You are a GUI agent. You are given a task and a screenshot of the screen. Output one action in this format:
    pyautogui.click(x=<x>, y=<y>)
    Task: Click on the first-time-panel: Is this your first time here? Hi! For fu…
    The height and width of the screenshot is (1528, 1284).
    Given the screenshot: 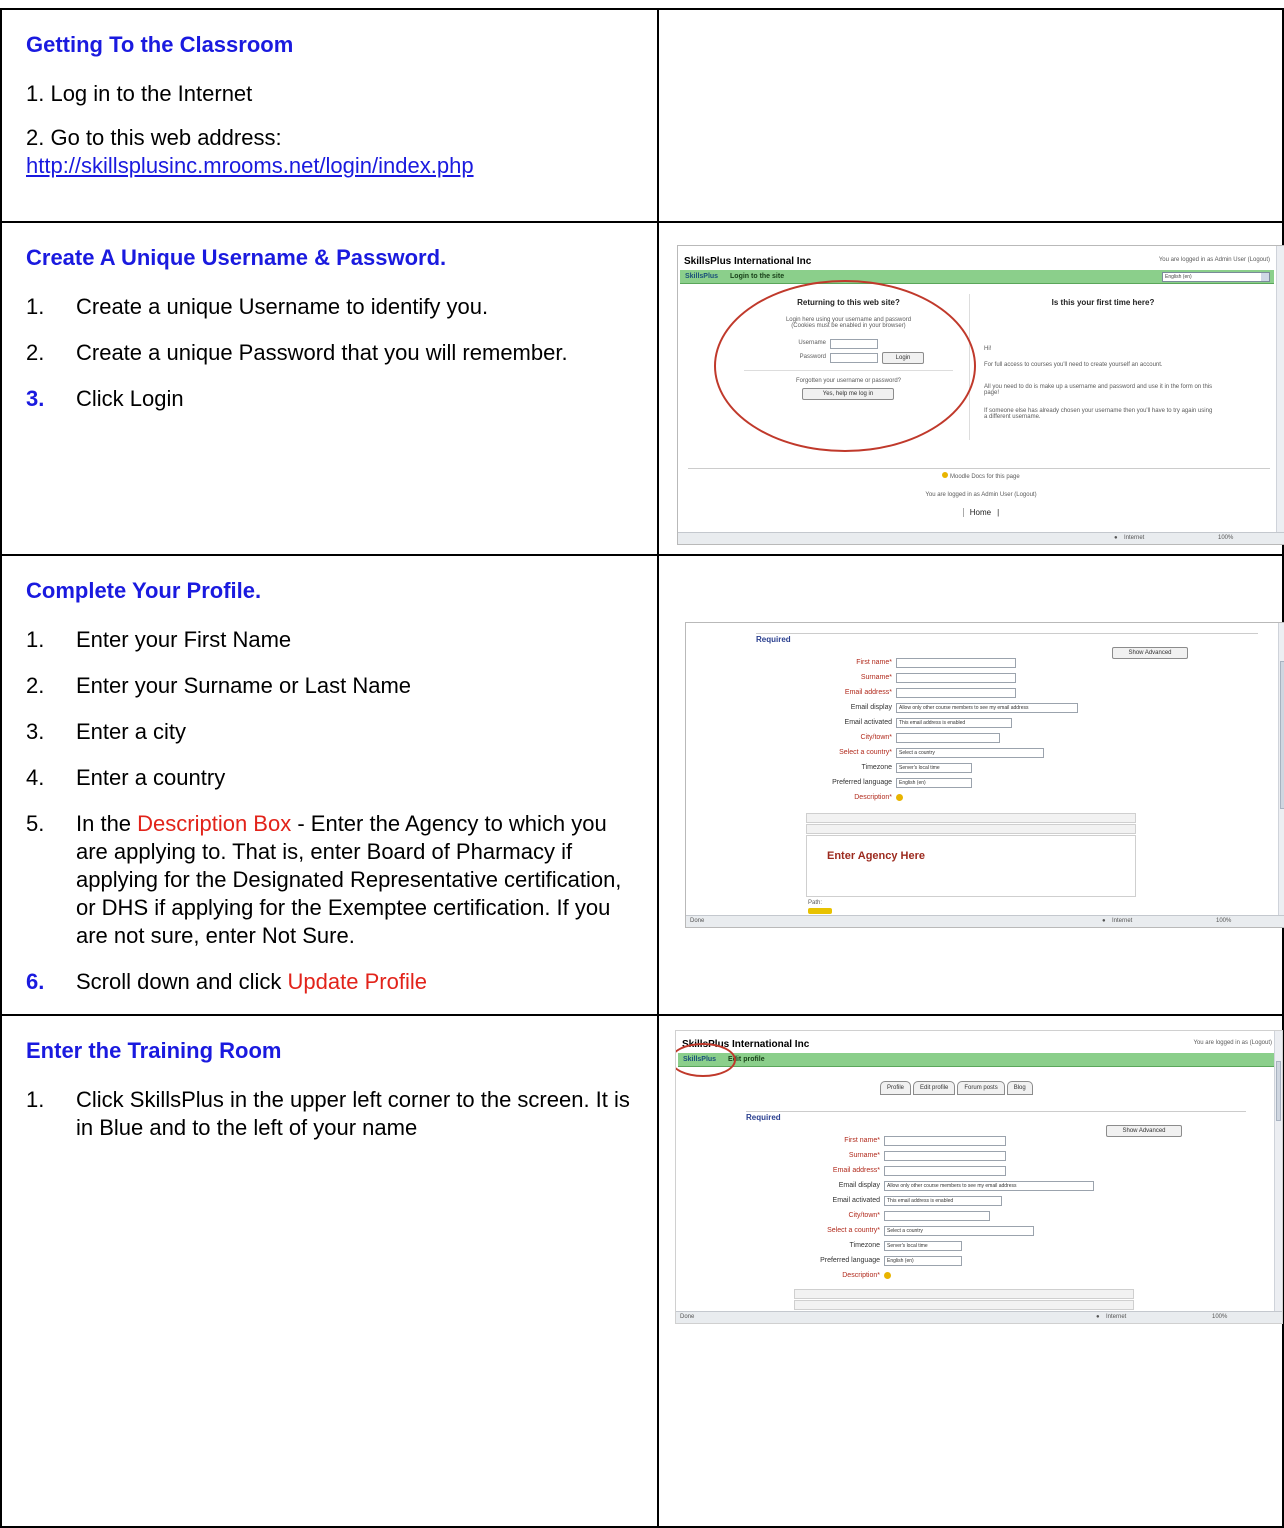 What is the action you would take?
    pyautogui.click(x=1103, y=367)
    